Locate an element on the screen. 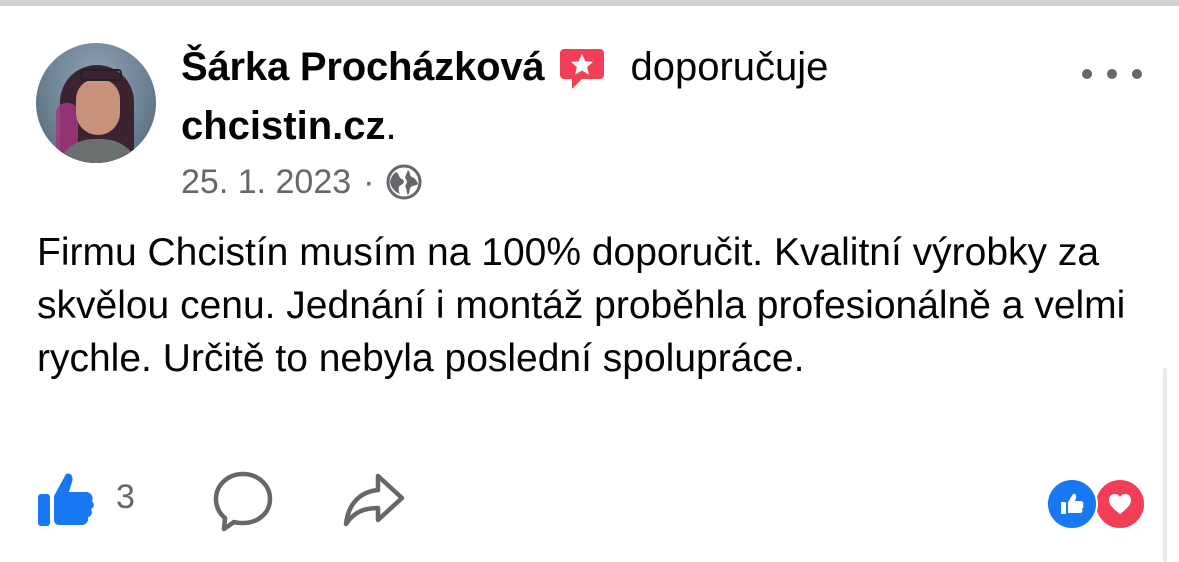 This screenshot has height=562, width=1179. more-options-icon is located at coordinates (1112, 74).